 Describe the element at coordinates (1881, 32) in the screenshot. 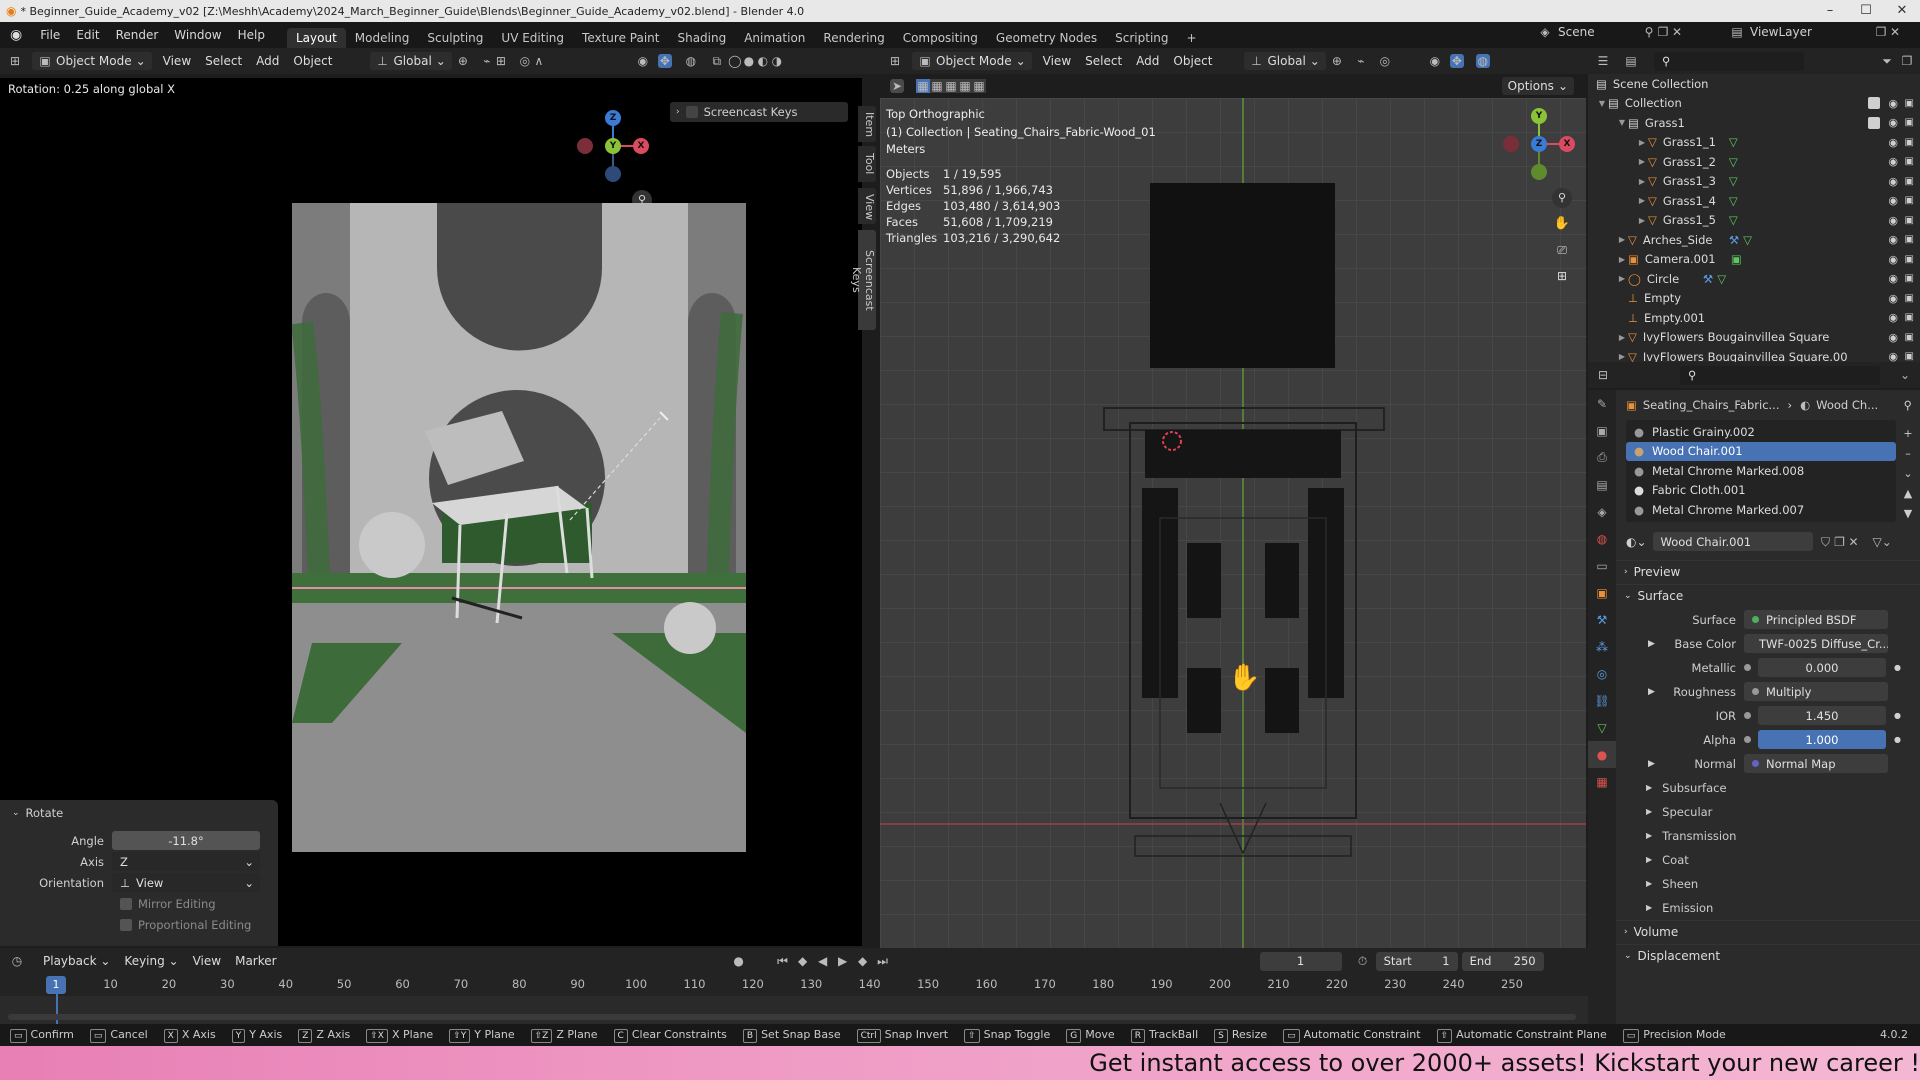

I see `new-viewlayer-icon: ❐` at that location.